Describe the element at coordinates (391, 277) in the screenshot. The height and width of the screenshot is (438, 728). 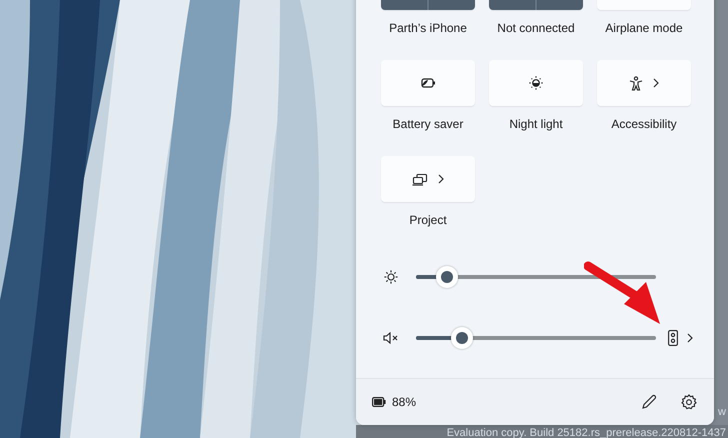
I see `brightness-icon` at that location.